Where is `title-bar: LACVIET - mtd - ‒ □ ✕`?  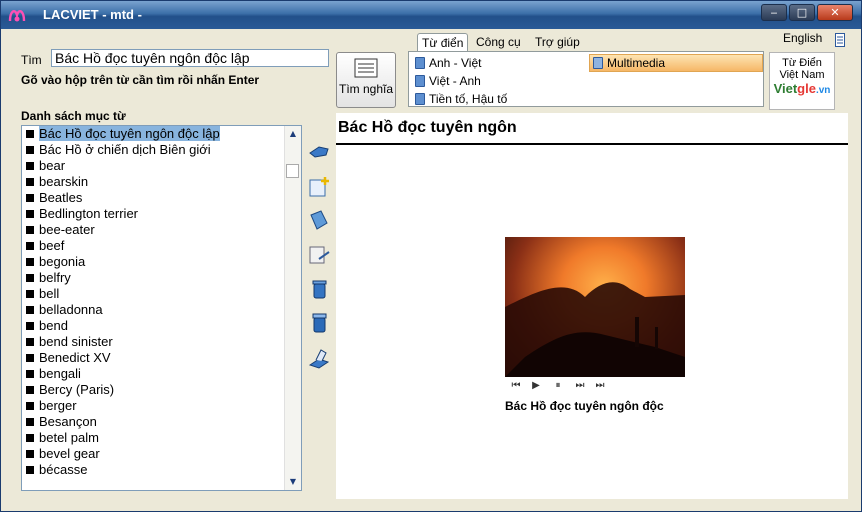
title-bar: LACVIET - mtd - ‒ □ ✕ is located at coordinates (431, 15).